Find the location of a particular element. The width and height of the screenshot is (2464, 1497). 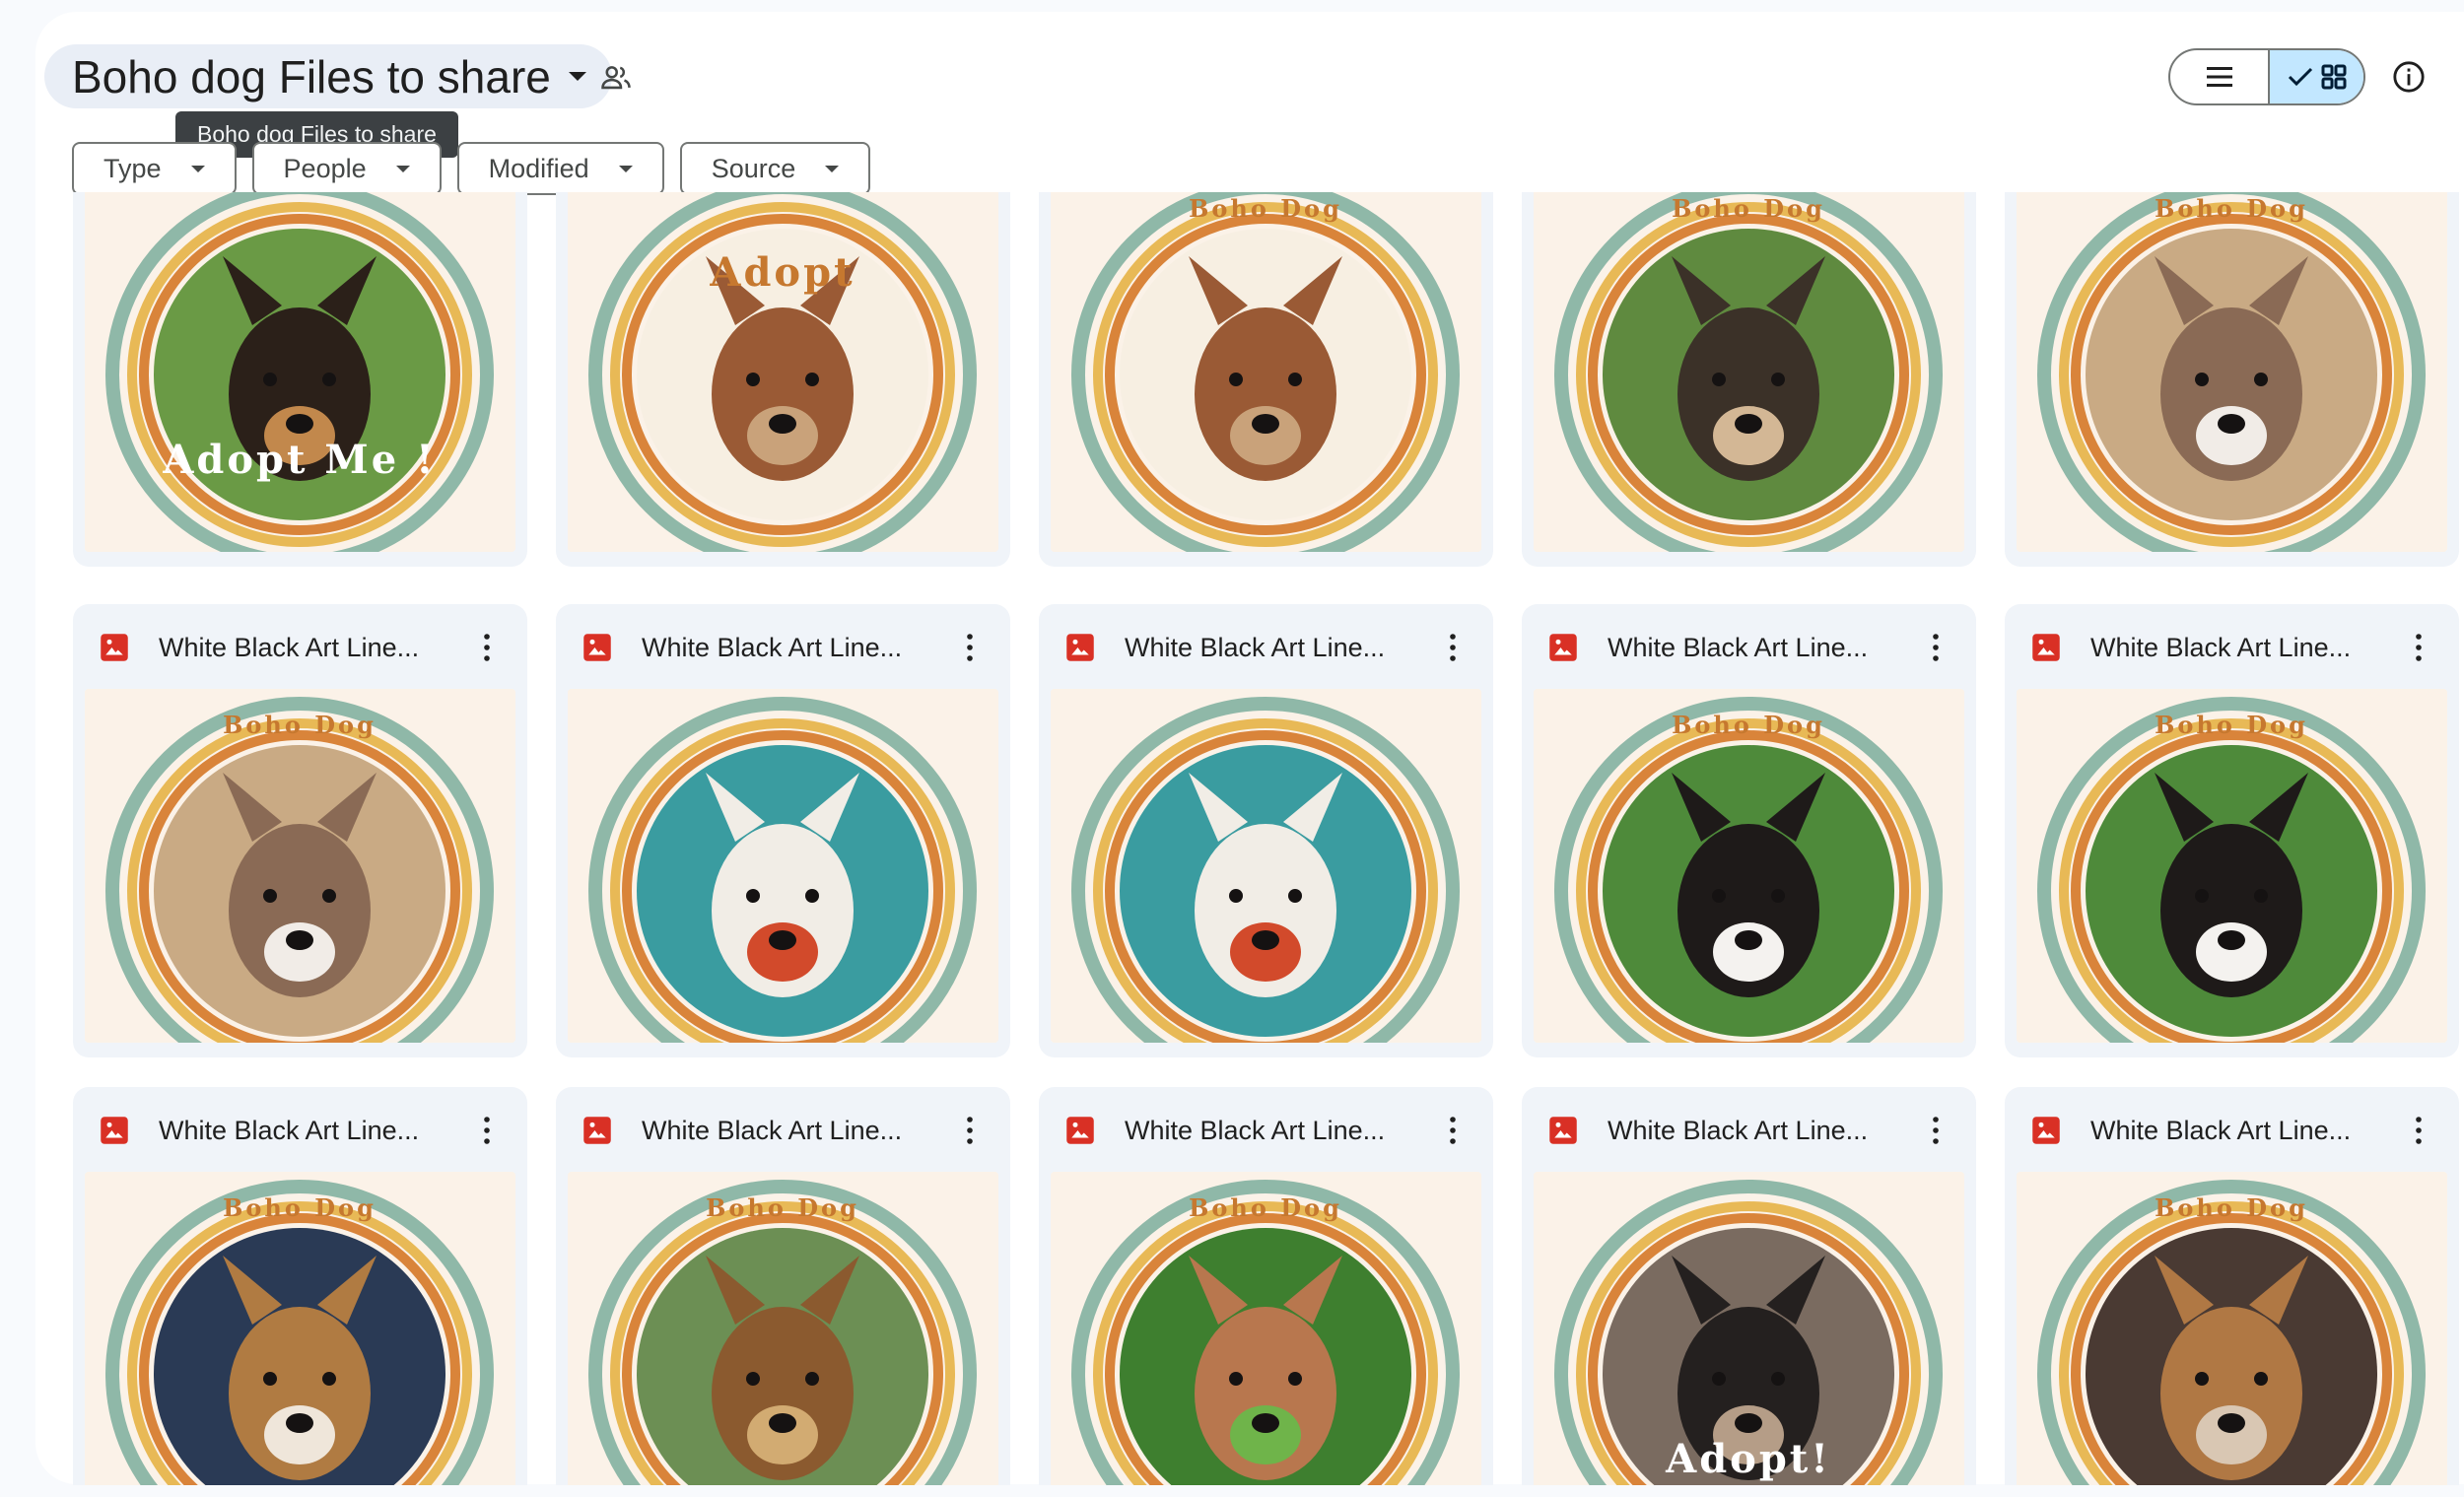

filter-modified: Modified is located at coordinates (560, 168).